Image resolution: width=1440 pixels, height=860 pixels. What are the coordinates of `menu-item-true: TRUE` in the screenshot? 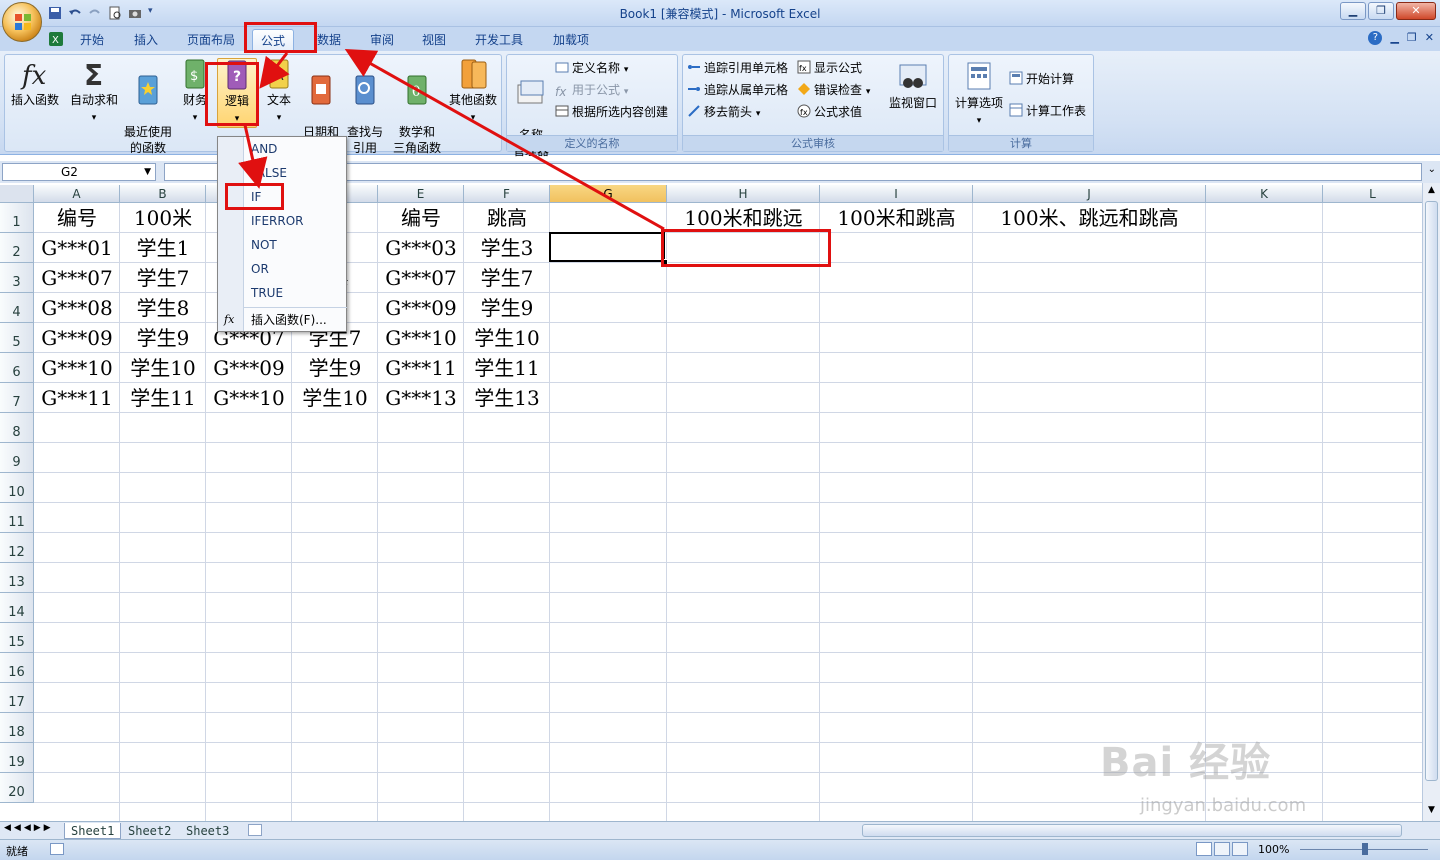 It's located at (267, 293).